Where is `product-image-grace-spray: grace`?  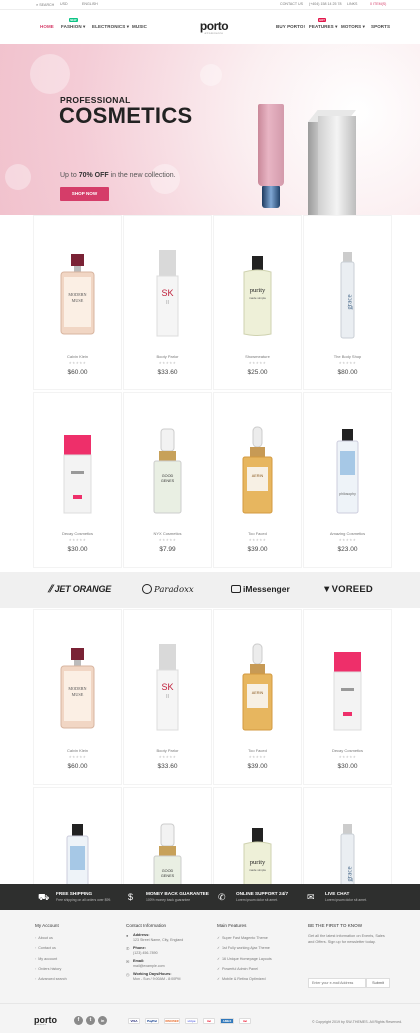 product-image-grace-spray: grace is located at coordinates (347, 296).